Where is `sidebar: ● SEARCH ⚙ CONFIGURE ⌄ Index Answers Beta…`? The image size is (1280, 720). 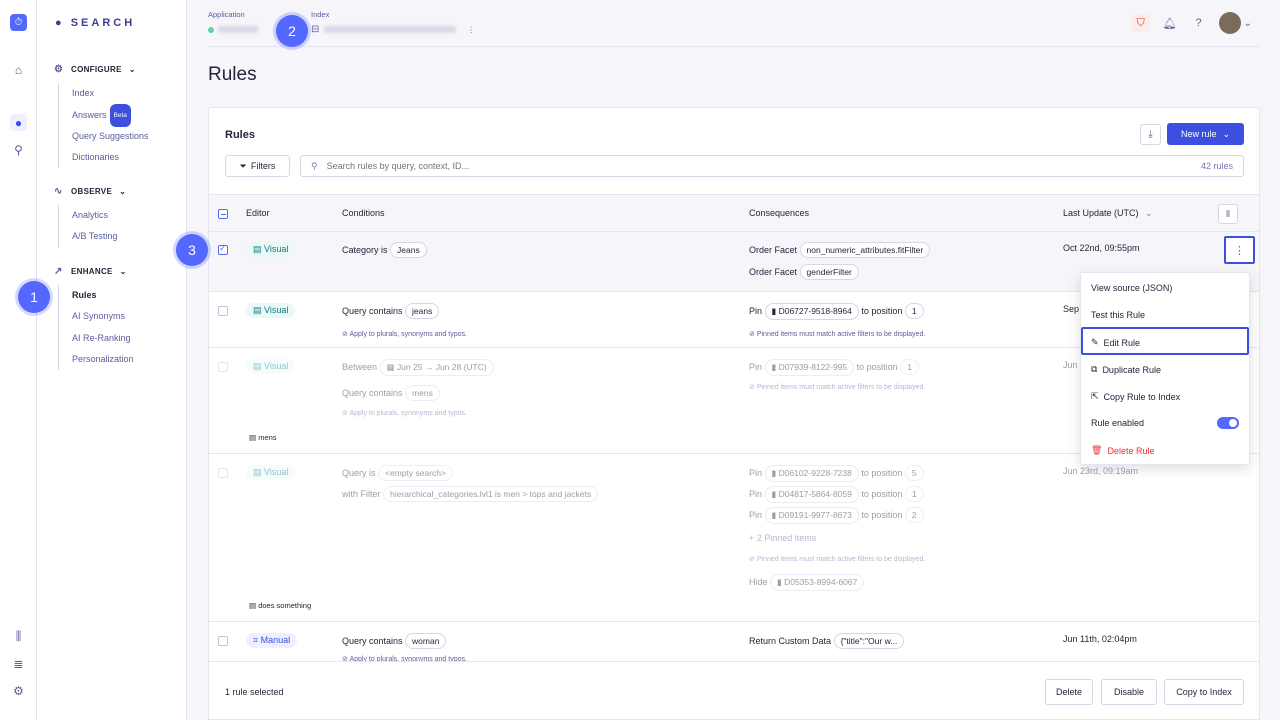
sidebar: ● SEARCH ⚙ CONFIGURE ⌄ Index Answers Beta… is located at coordinates (112, 360).